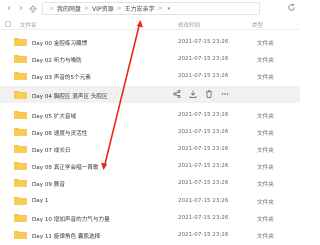  What do you see at coordinates (65, 167) in the screenshot?
I see `file-name: Day 08 真正学会唱一首歌` at bounding box center [65, 167].